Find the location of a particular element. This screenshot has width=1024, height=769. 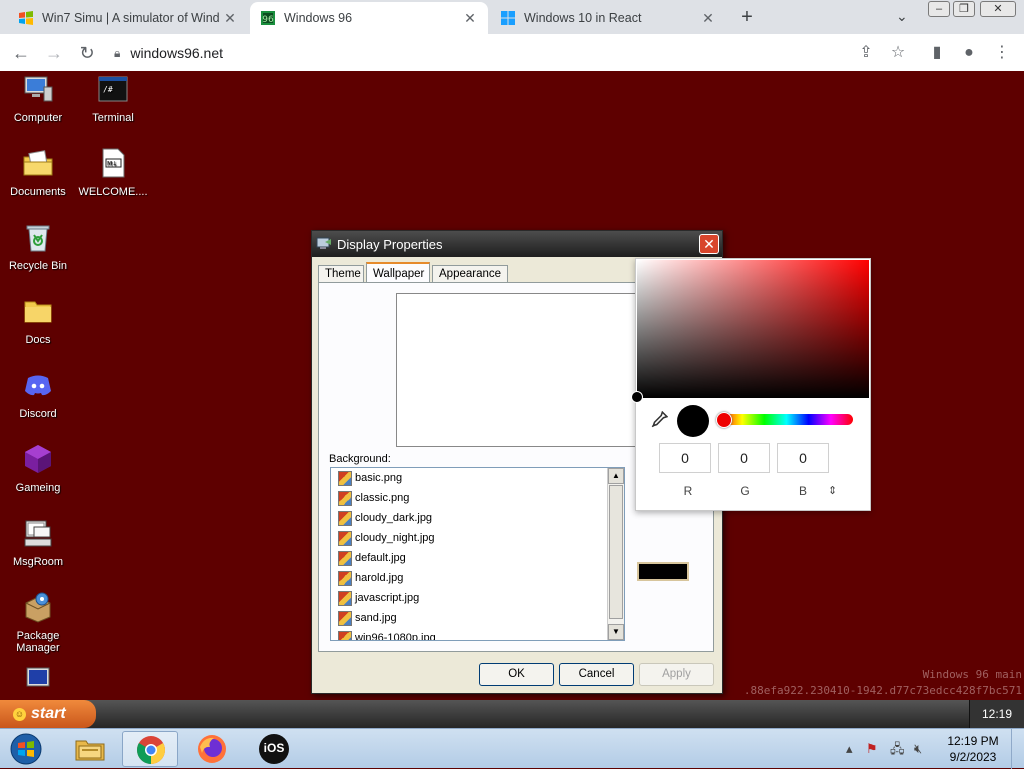

dialog-title-bar: Display Properties is located at coordinates (517, 244).